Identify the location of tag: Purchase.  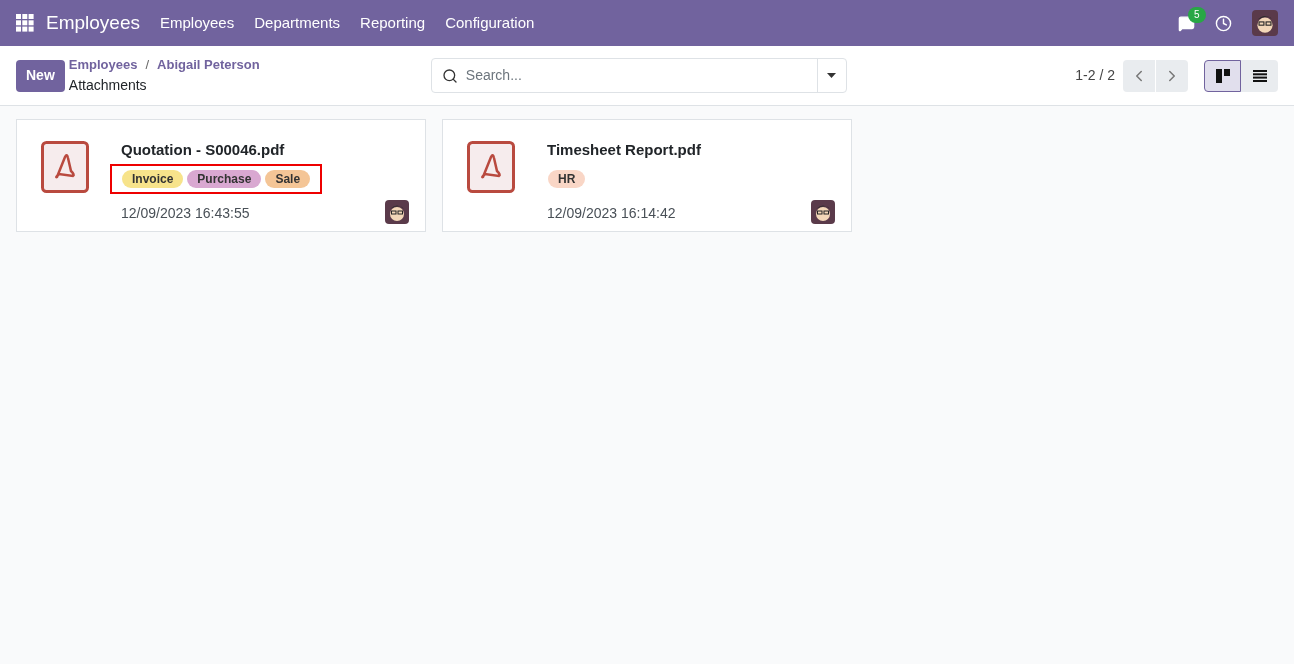
(224, 178).